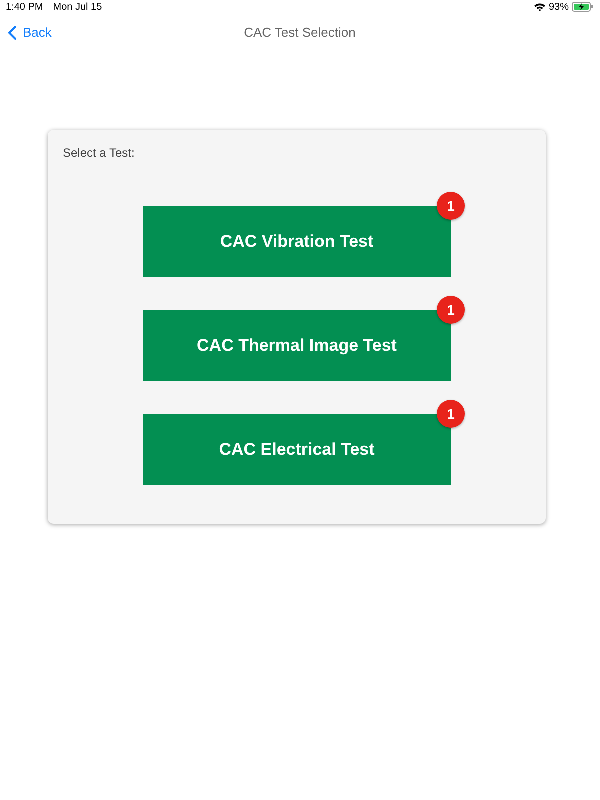 Image resolution: width=600 pixels, height=800 pixels. I want to click on status-date: Mon Jul 15, so click(77, 7).